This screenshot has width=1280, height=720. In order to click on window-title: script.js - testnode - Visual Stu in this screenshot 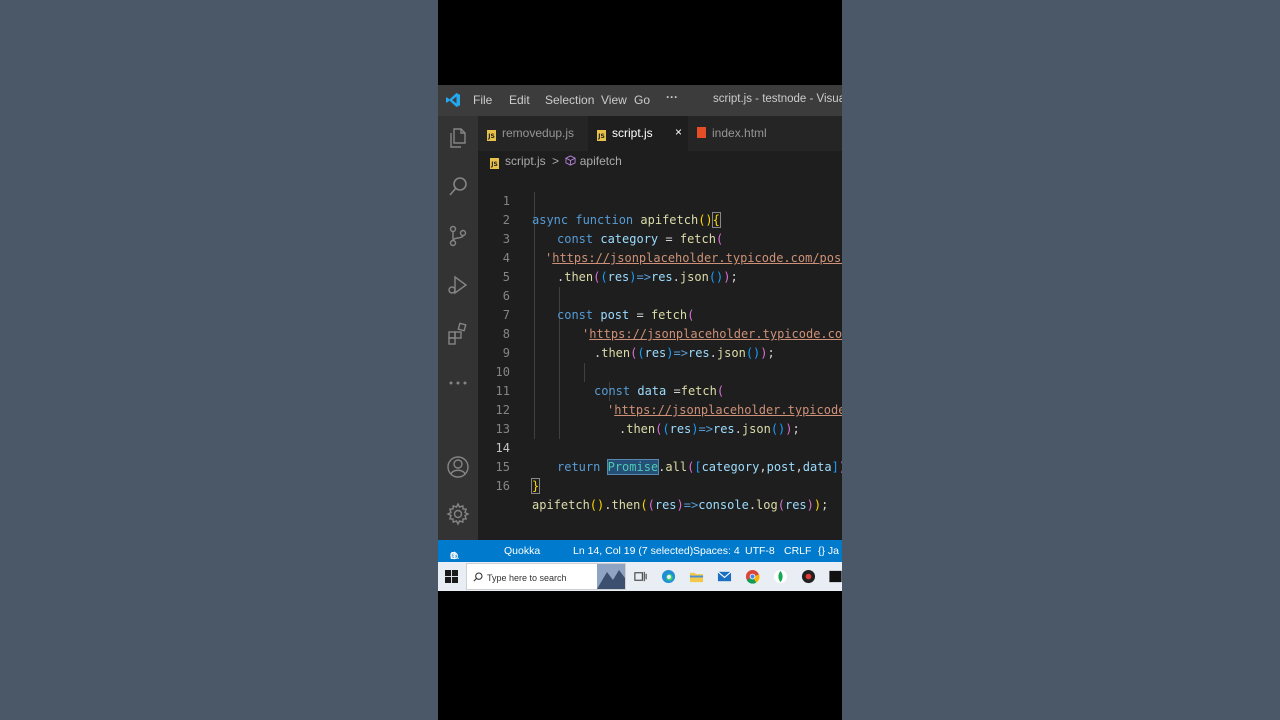, I will do `click(777, 99)`.